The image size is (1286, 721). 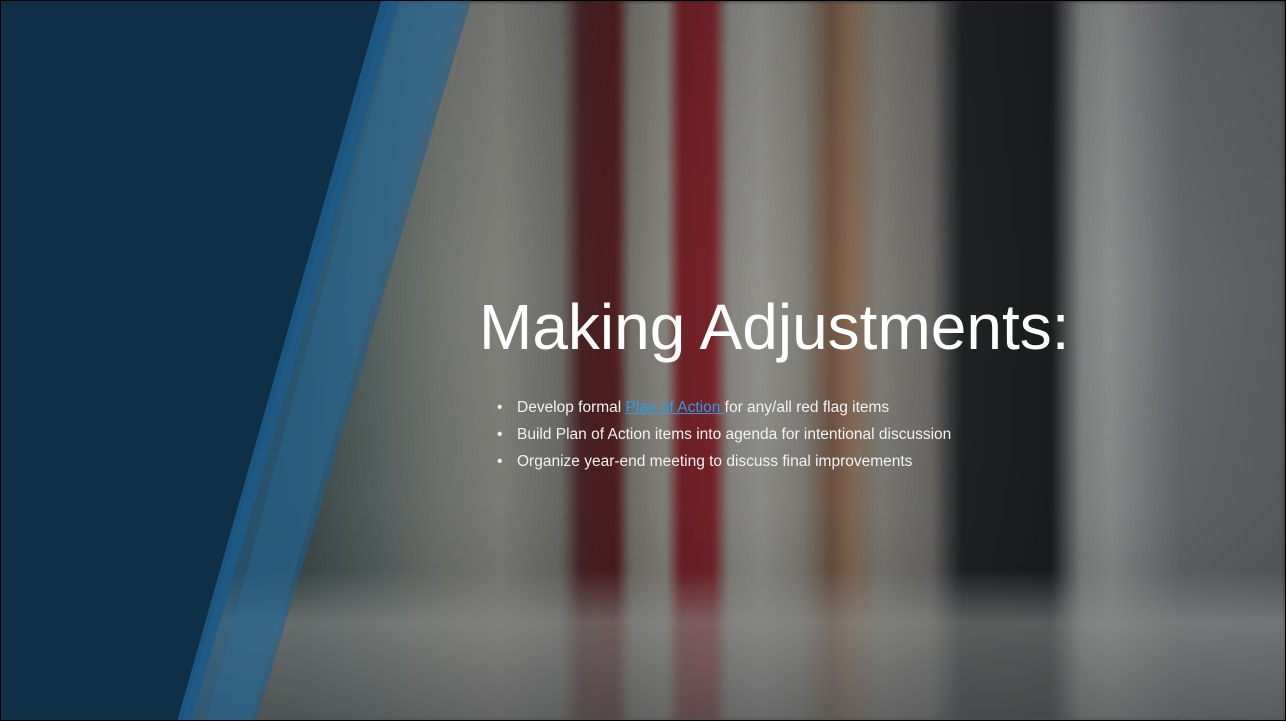 What do you see at coordinates (807, 407) in the screenshot?
I see `bullet-text-after: for any/all red flag items` at bounding box center [807, 407].